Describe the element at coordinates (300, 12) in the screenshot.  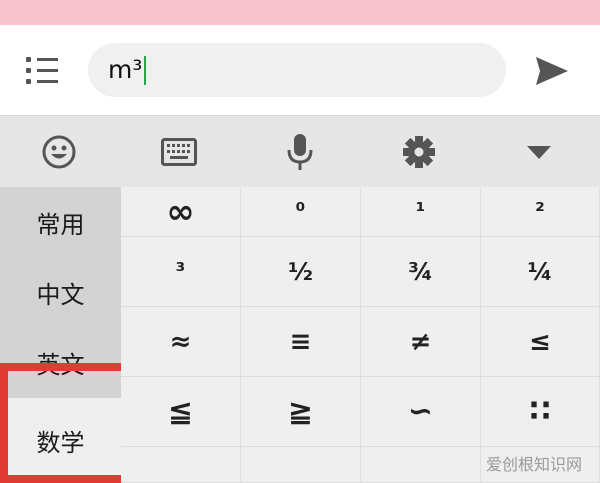
I see `status-bar` at that location.